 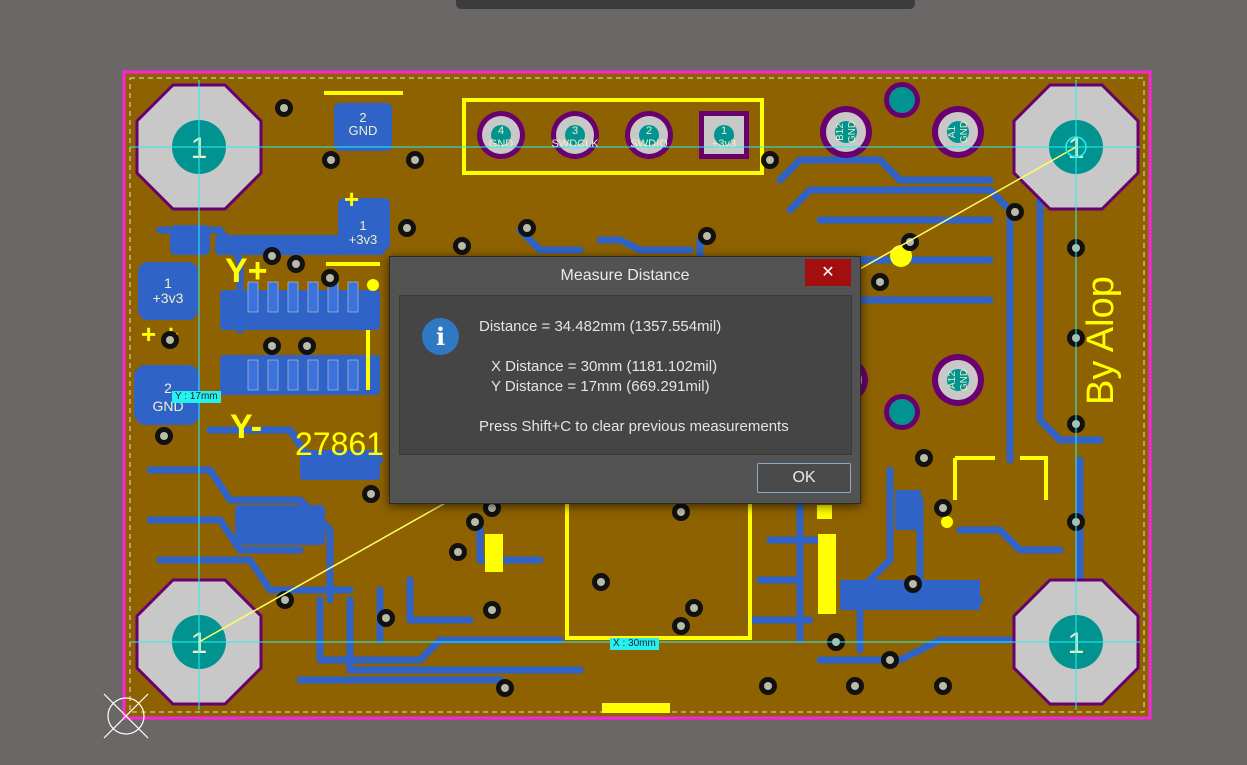 What do you see at coordinates (196, 397) in the screenshot?
I see `y-measure-tag: Y : 17mm` at bounding box center [196, 397].